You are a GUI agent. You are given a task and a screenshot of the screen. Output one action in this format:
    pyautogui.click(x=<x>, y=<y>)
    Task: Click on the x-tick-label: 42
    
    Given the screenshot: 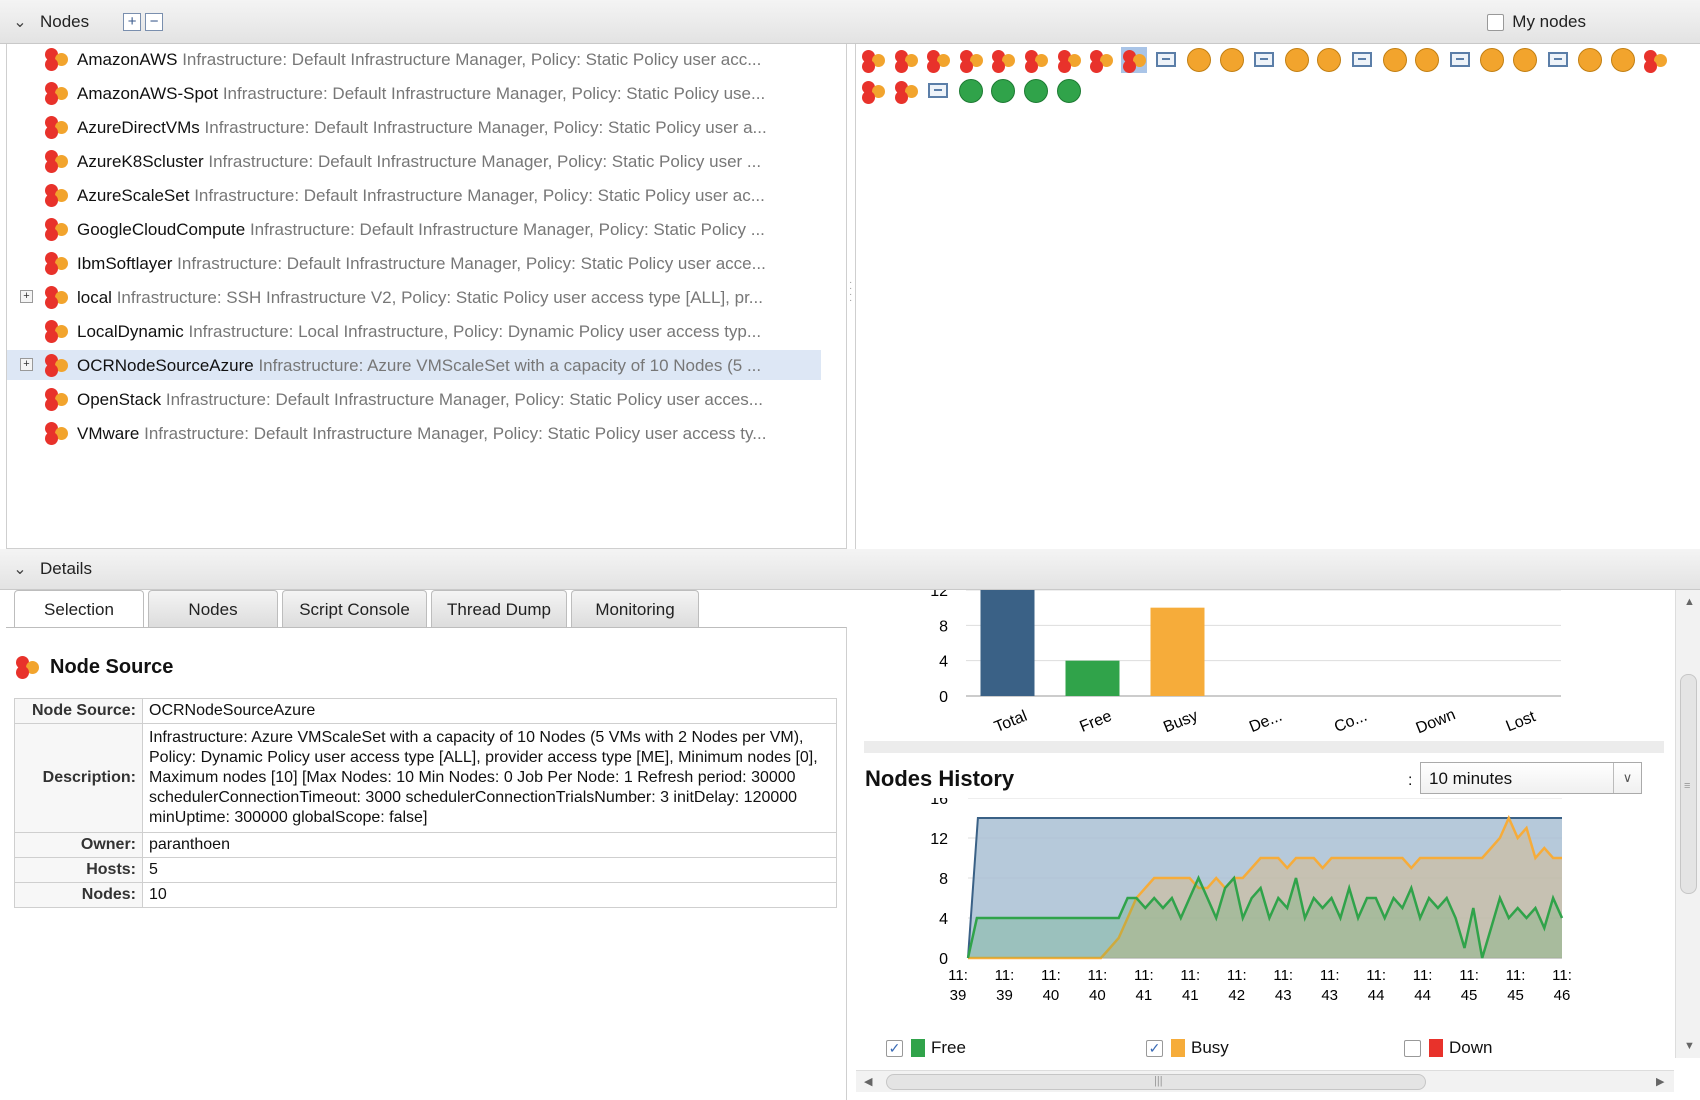 What is the action you would take?
    pyautogui.click(x=1236, y=995)
    